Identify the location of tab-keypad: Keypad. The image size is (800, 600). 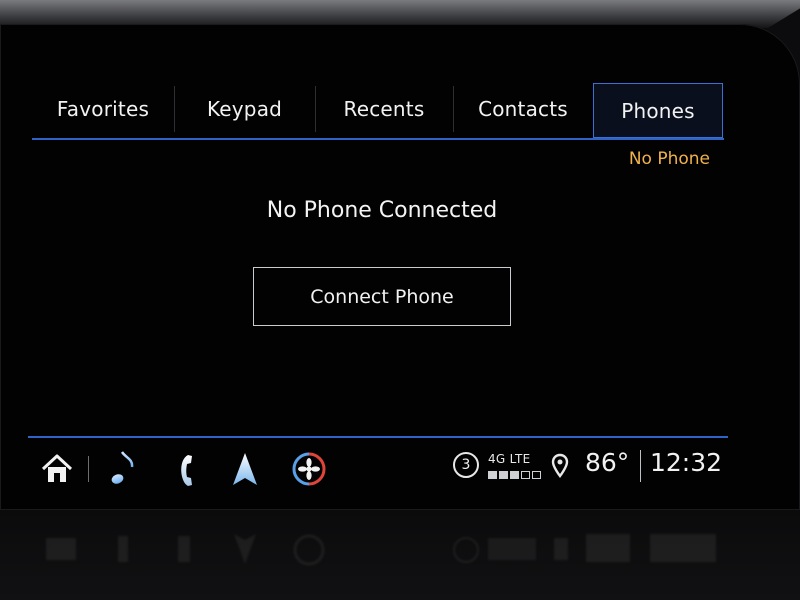
(244, 109).